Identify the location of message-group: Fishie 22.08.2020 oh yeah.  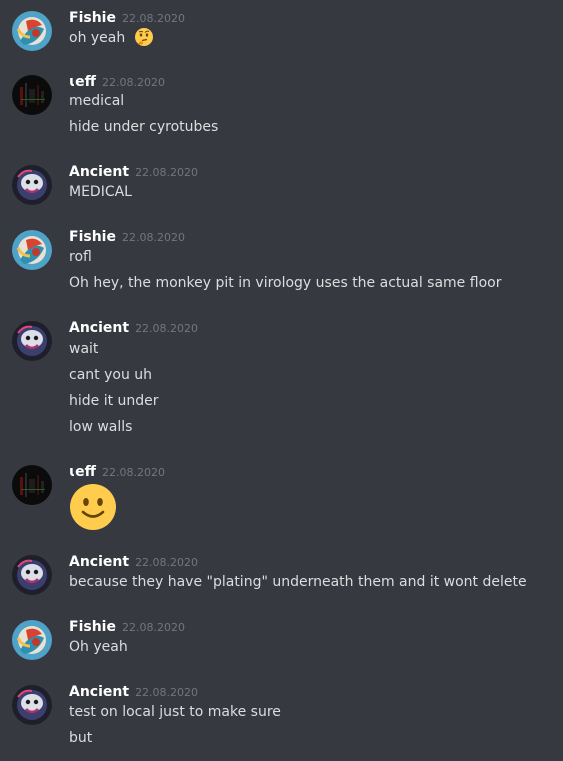
(281, 28).